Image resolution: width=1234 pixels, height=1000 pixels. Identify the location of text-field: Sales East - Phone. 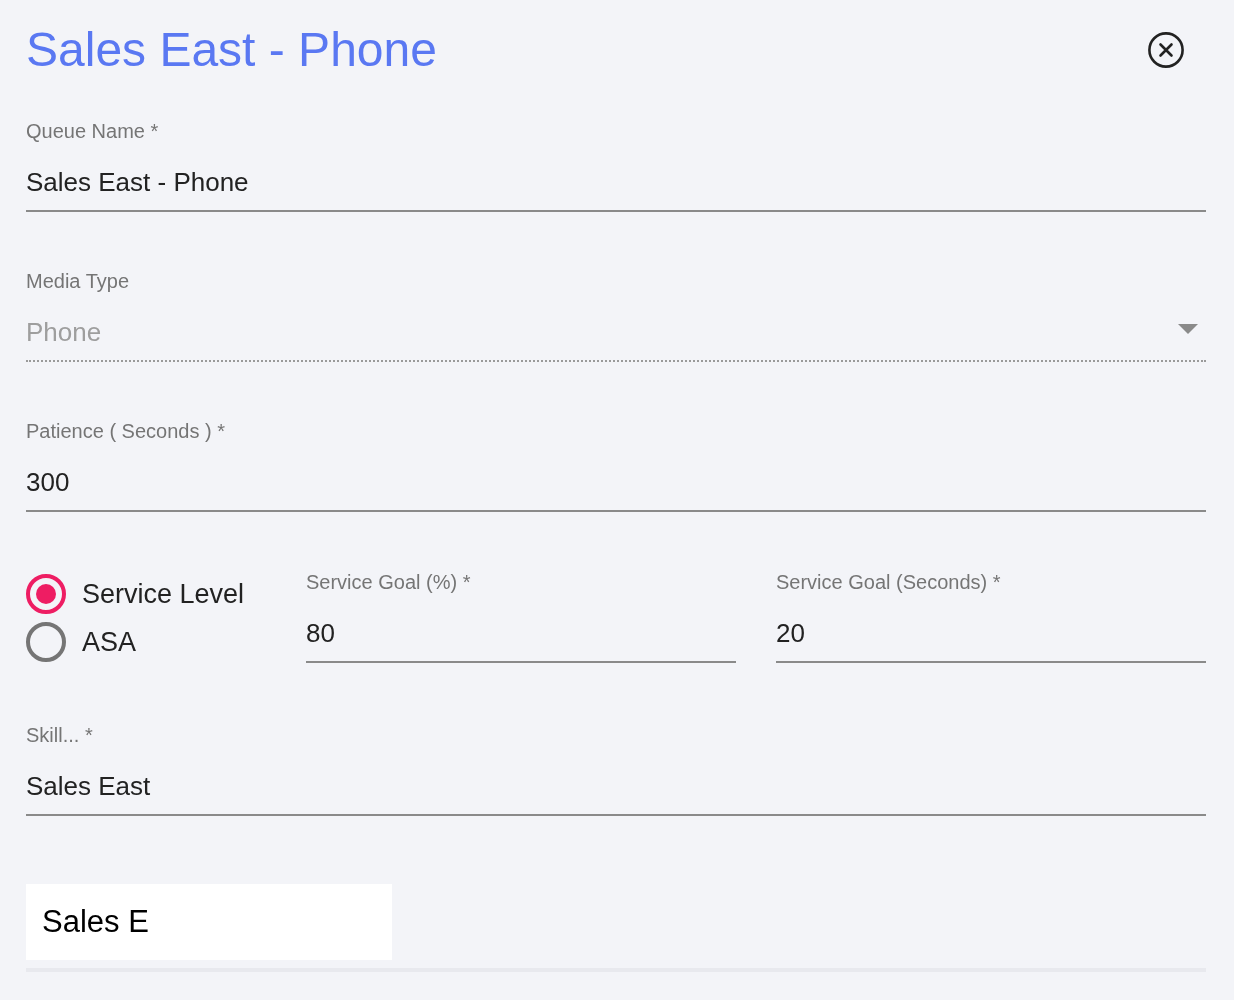
(616, 187).